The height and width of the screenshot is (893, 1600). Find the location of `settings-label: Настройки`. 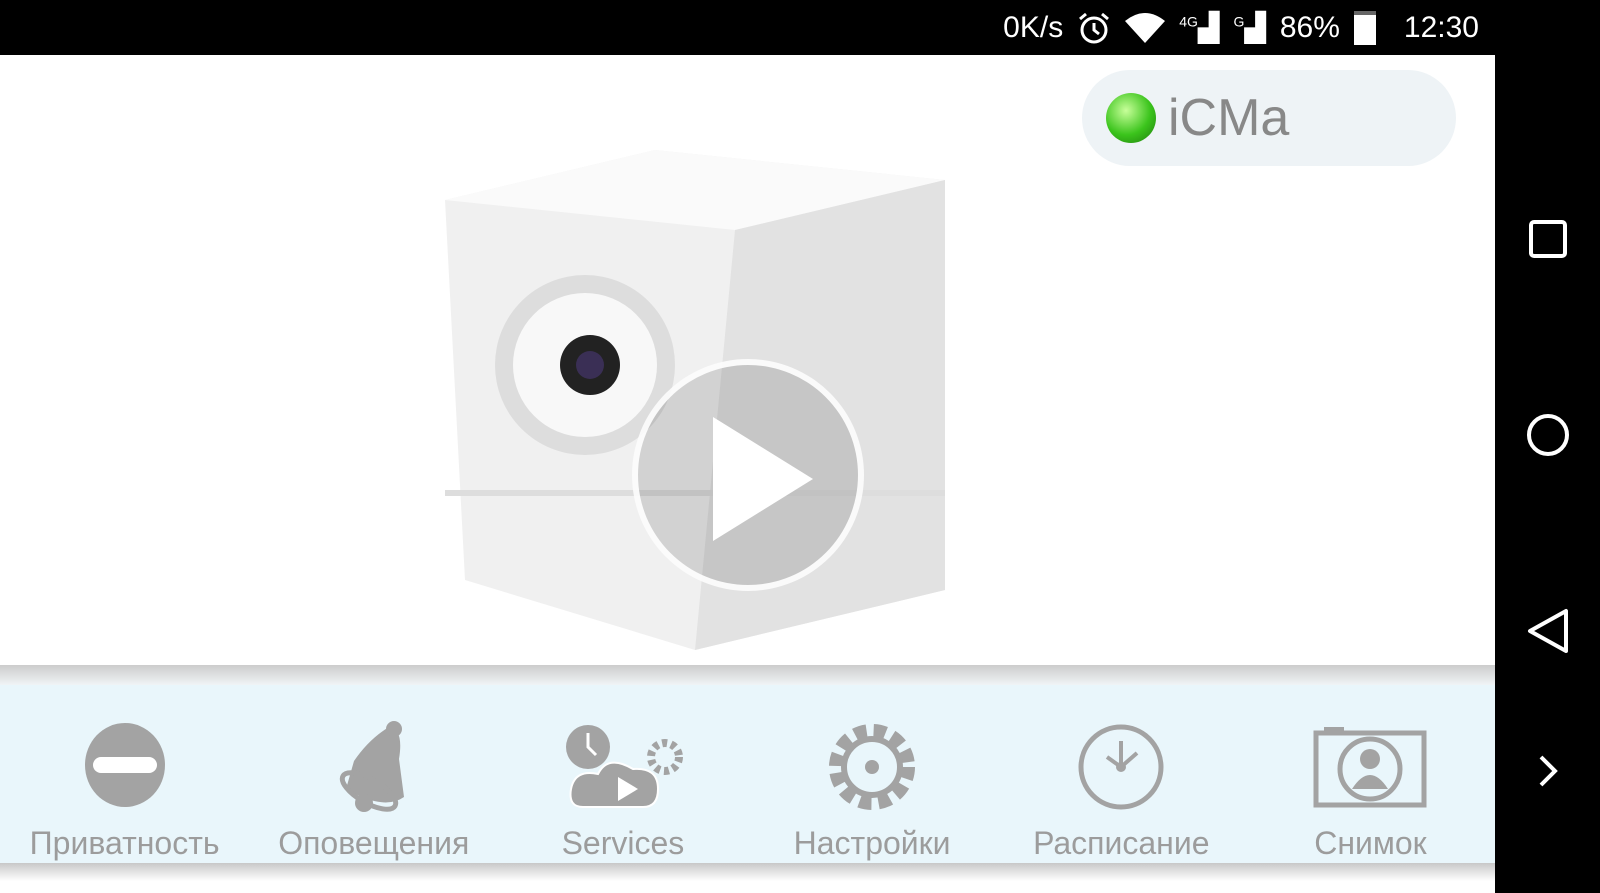

settings-label: Настройки is located at coordinates (872, 843).